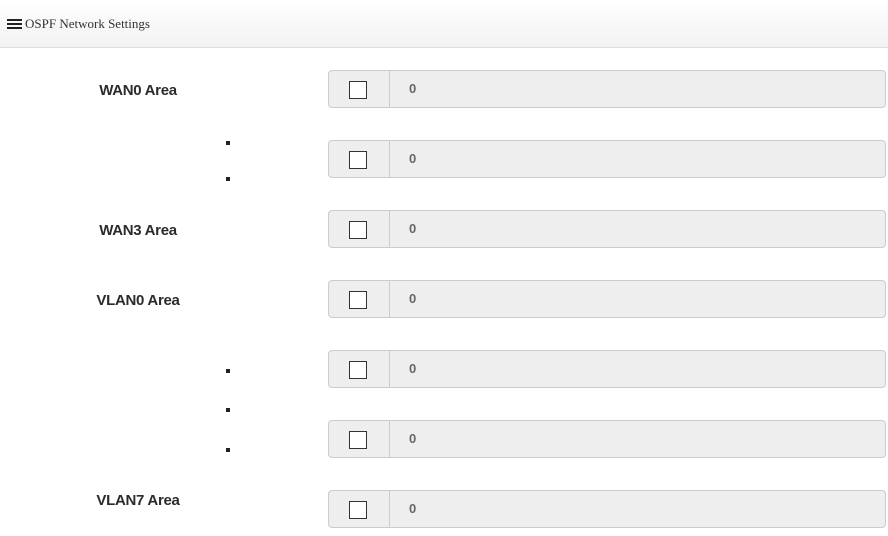 The image size is (888, 536). I want to click on vlan7-area-checkbox, so click(358, 510).